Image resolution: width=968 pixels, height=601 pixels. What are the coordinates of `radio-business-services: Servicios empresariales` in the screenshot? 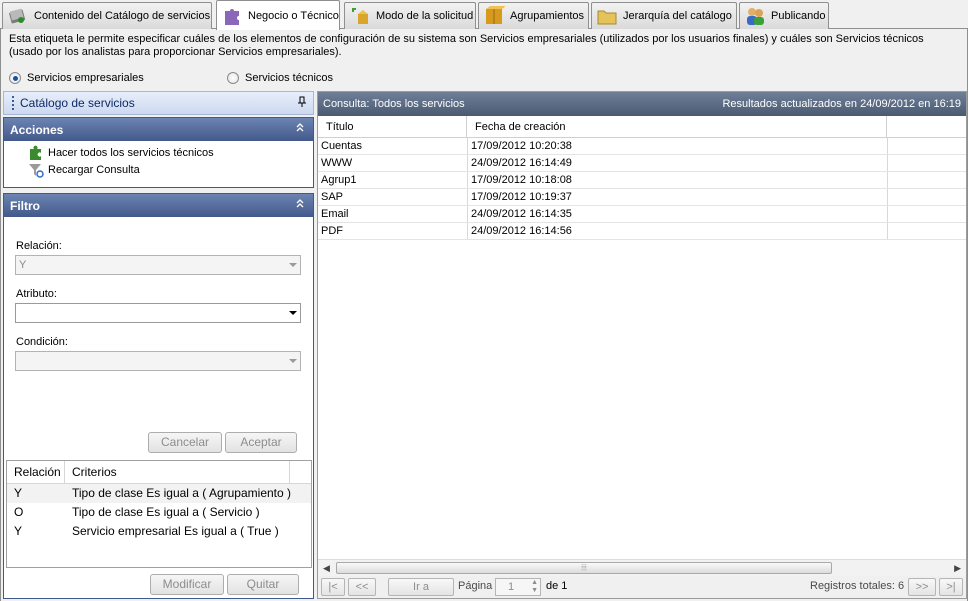 It's located at (76, 78).